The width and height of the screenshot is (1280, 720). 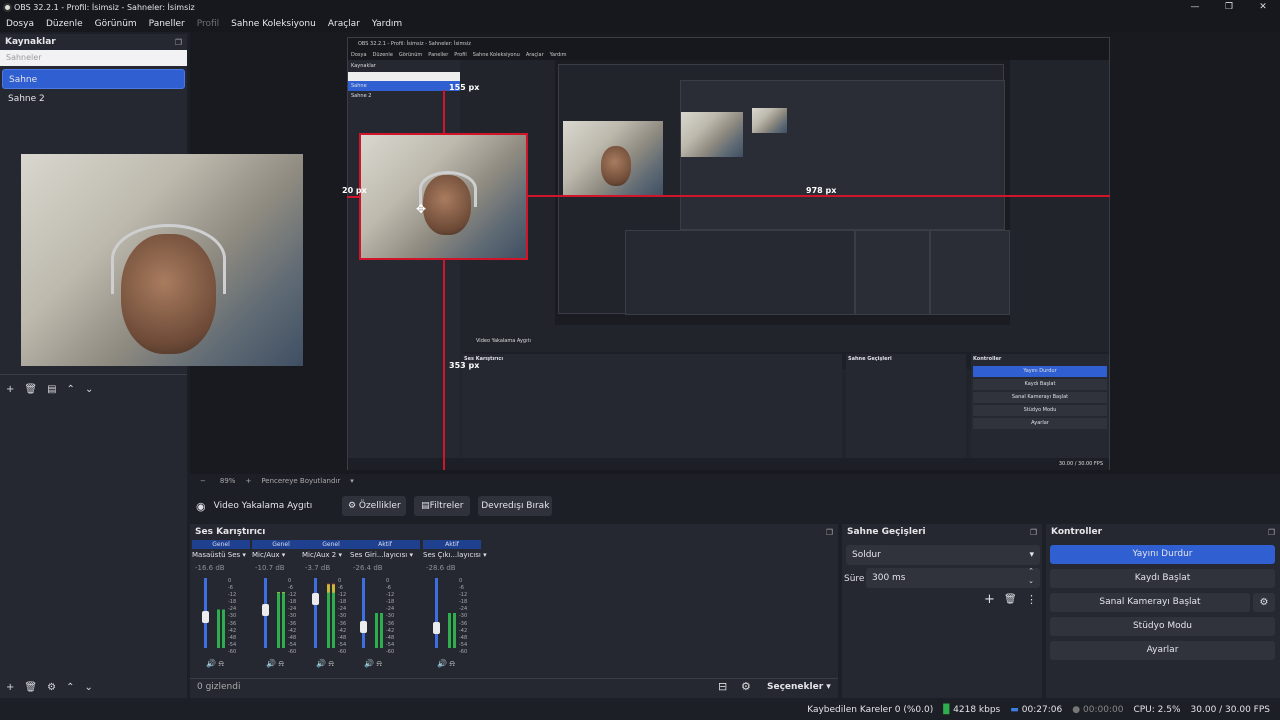 I want to click on float-icon: ❐, so click(x=178, y=42).